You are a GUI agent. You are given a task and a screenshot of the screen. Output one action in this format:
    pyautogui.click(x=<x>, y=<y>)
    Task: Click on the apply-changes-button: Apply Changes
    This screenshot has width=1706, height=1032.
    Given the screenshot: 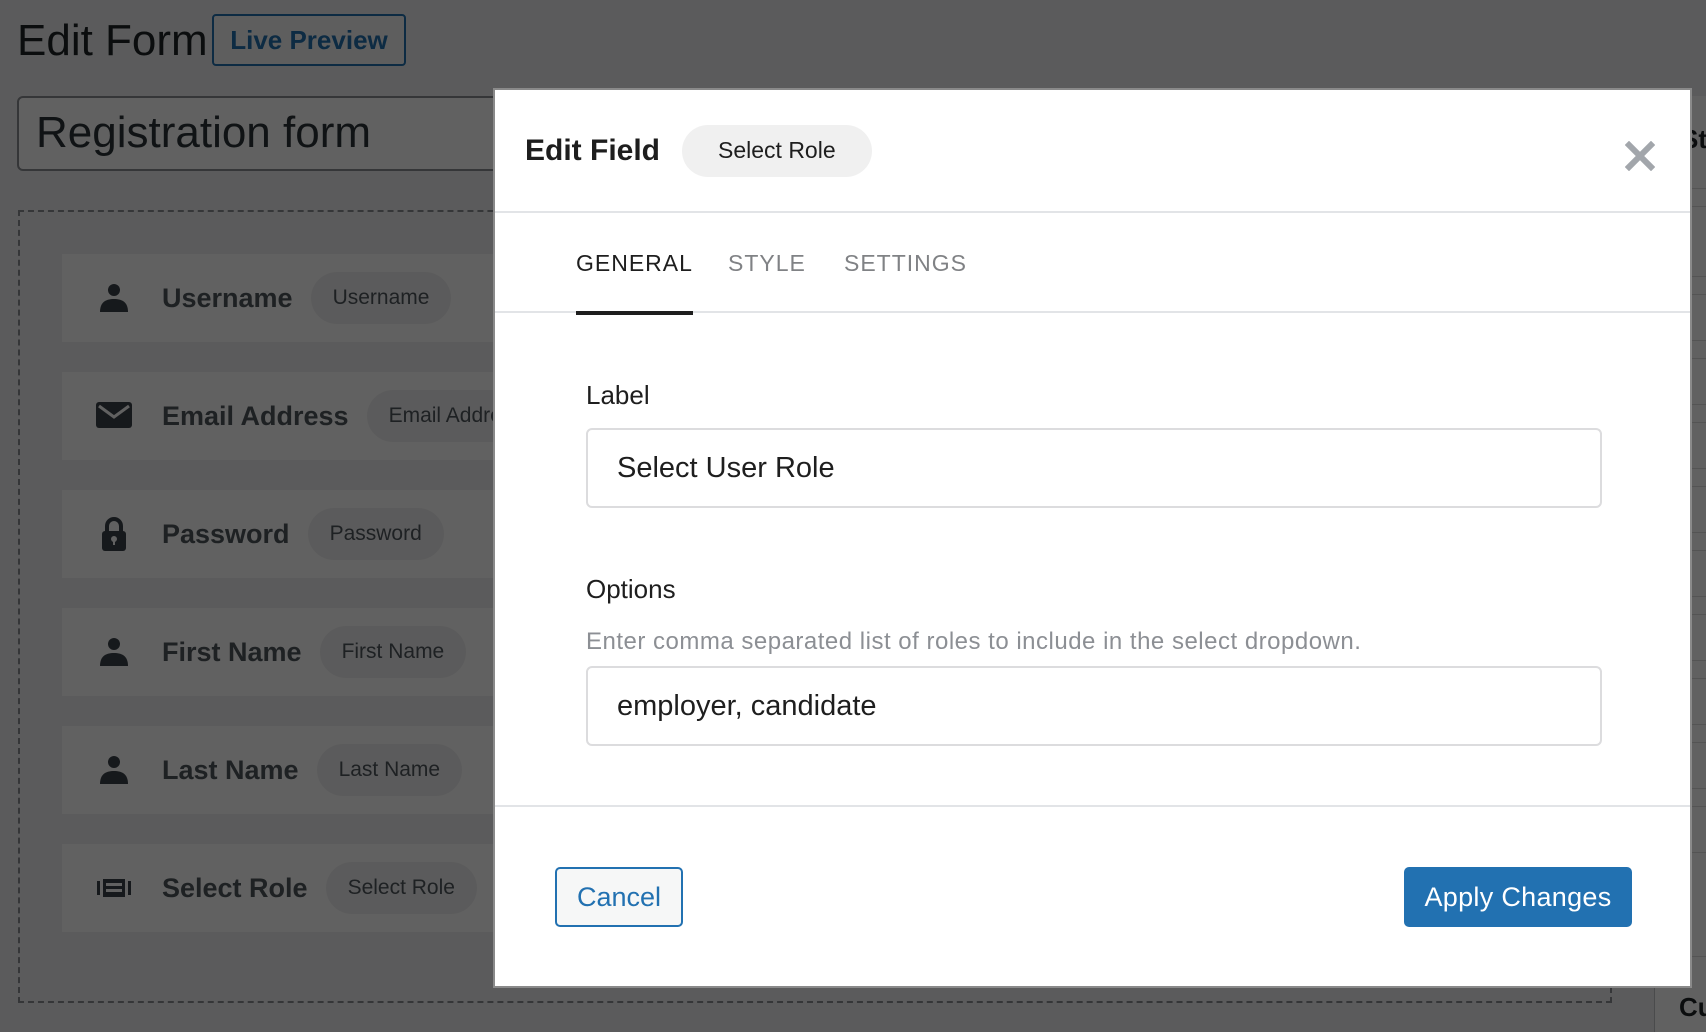 What is the action you would take?
    pyautogui.click(x=1518, y=897)
    